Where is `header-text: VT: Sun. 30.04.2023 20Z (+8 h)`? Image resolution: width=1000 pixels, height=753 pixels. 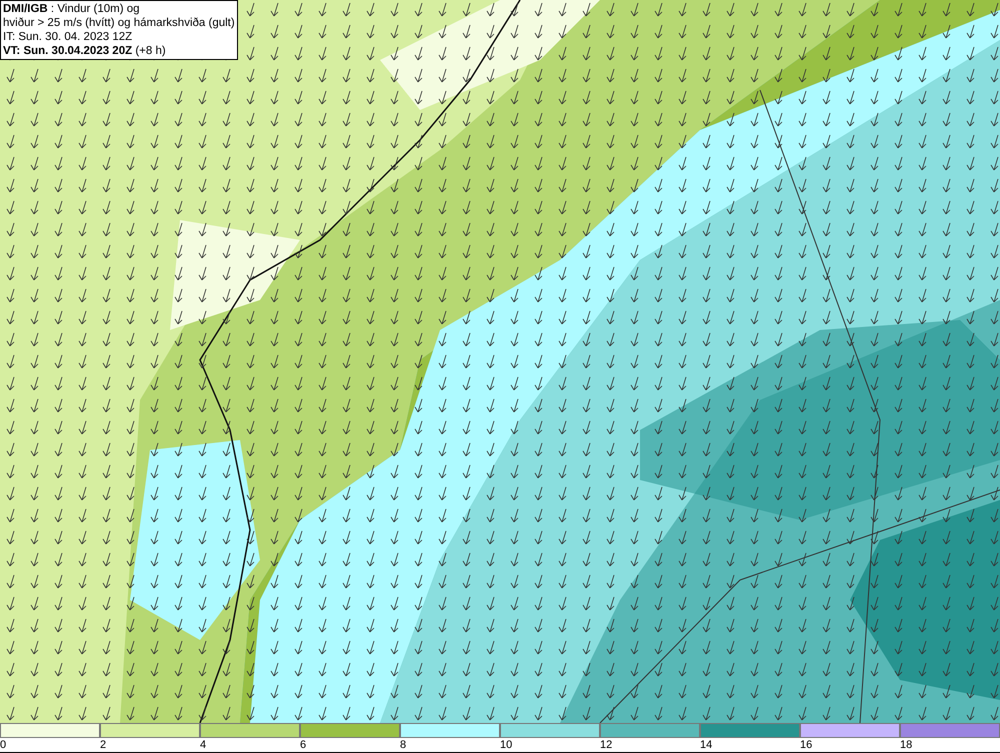 header-text: VT: Sun. 30.04.2023 20Z (+8 h) is located at coordinates (85, 51).